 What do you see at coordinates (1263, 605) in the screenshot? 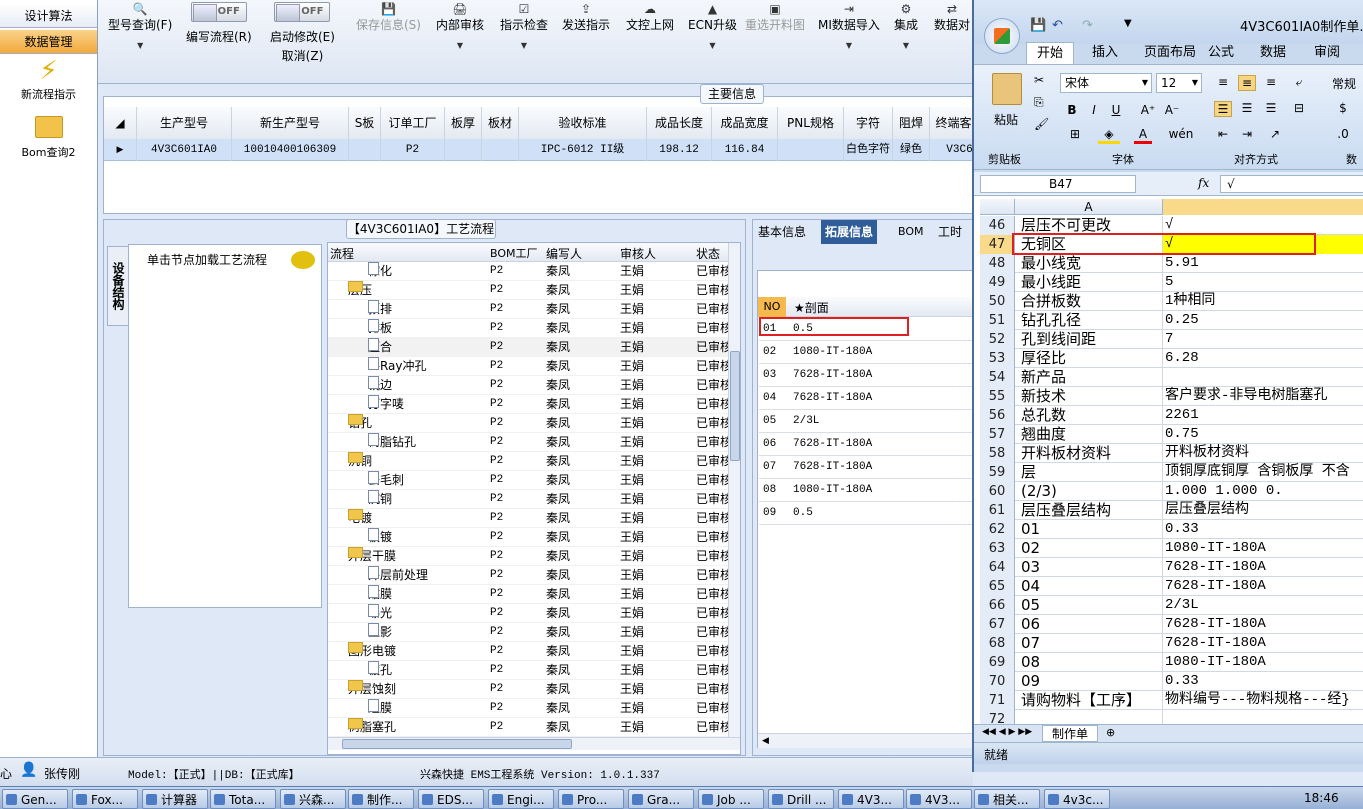
I see `cell-b: 2/3L` at bounding box center [1263, 605].